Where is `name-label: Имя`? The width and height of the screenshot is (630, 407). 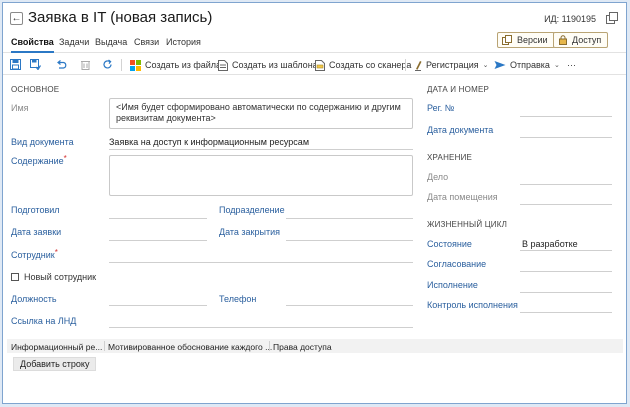 name-label: Имя is located at coordinates (20, 108).